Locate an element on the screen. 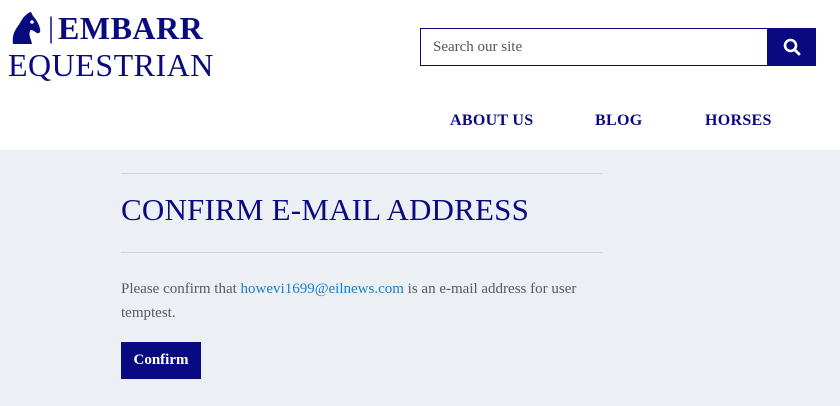 The image size is (840, 406). search-button is located at coordinates (791, 47).